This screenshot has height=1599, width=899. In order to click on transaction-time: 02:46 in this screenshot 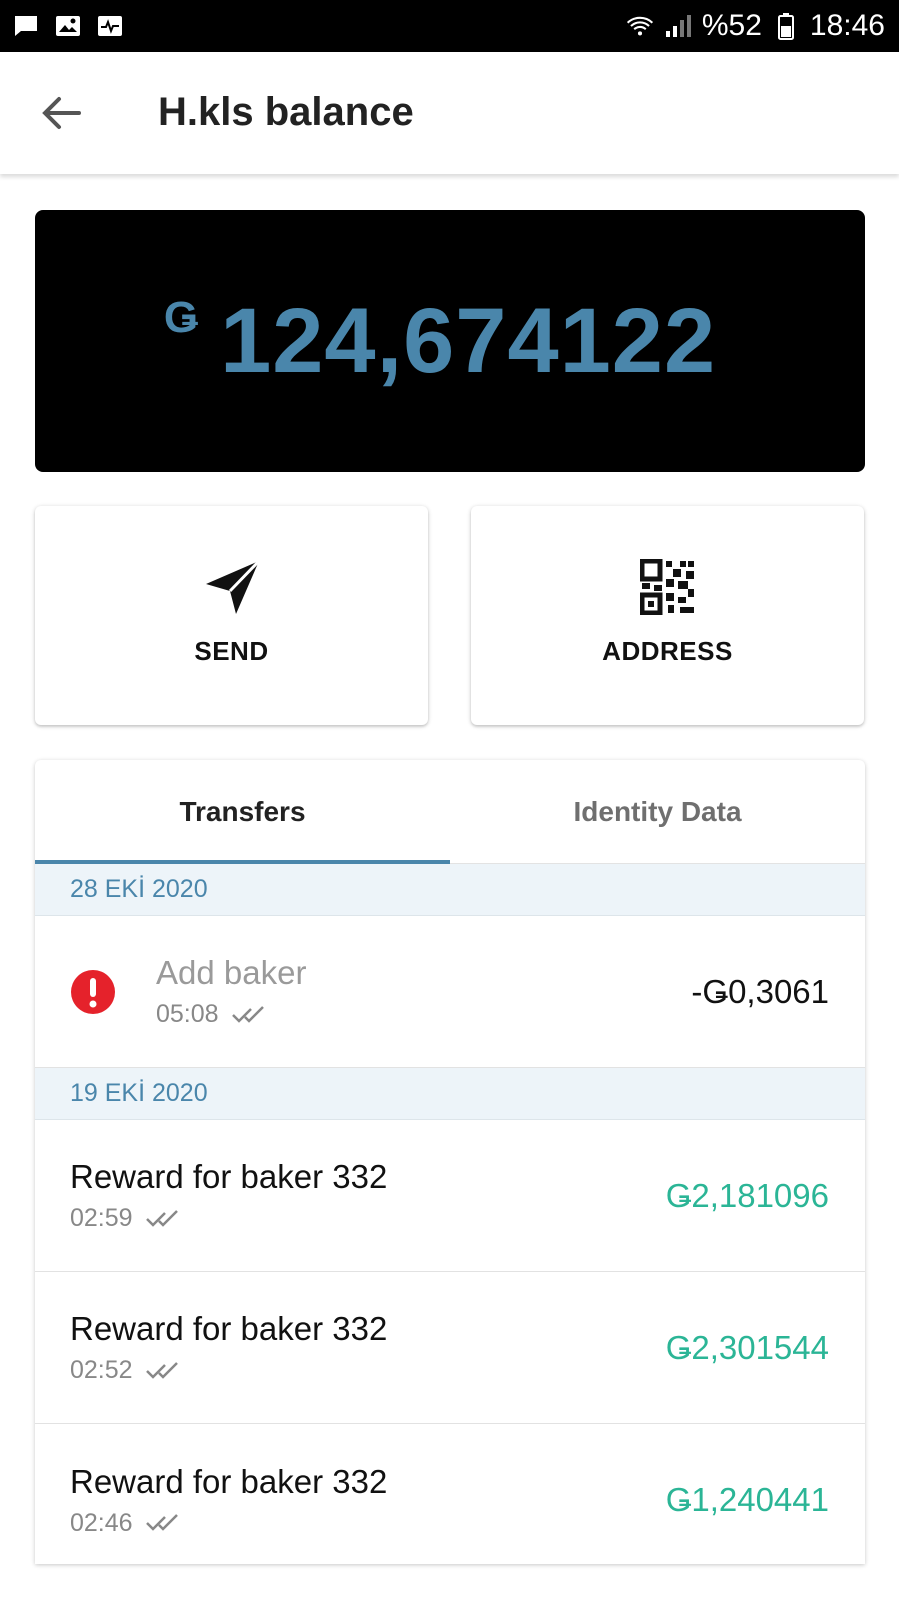, I will do `click(101, 1522)`.